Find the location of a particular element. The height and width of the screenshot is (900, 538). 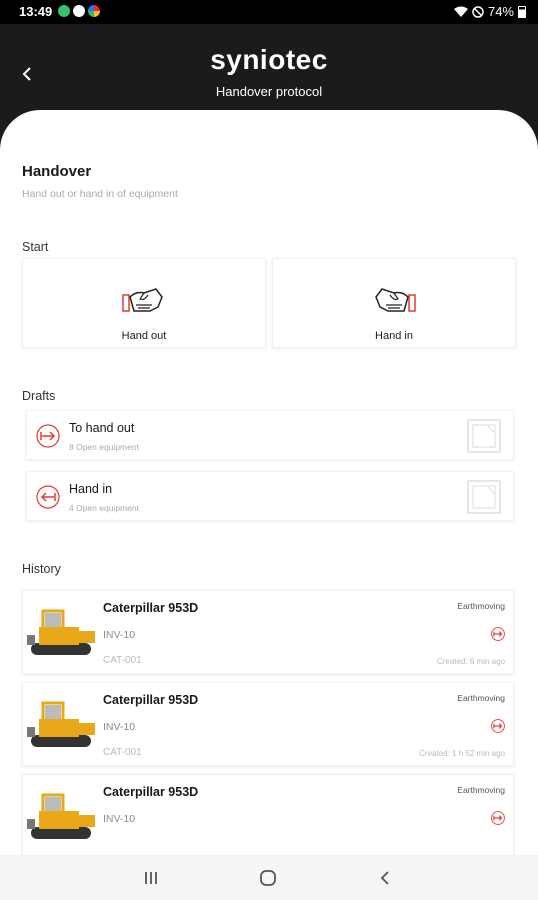

page-title: Handover is located at coordinates (57, 171).